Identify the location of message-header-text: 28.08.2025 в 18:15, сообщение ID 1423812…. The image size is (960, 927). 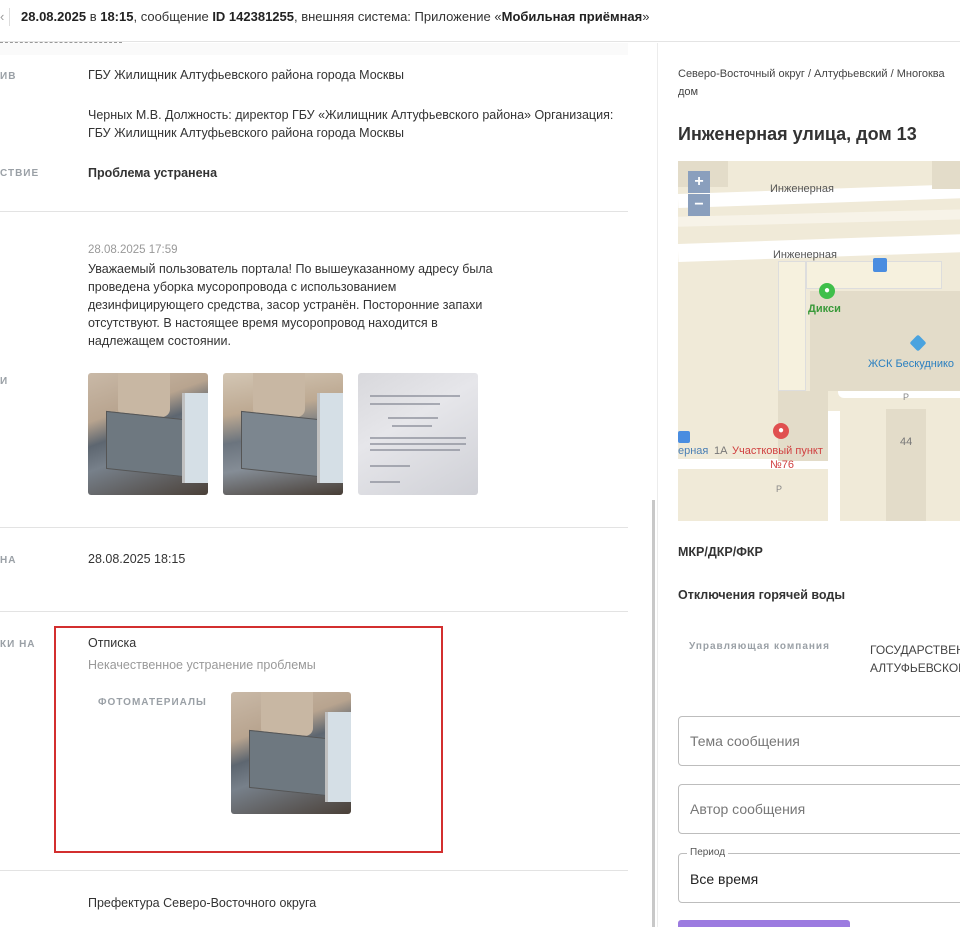
(335, 16).